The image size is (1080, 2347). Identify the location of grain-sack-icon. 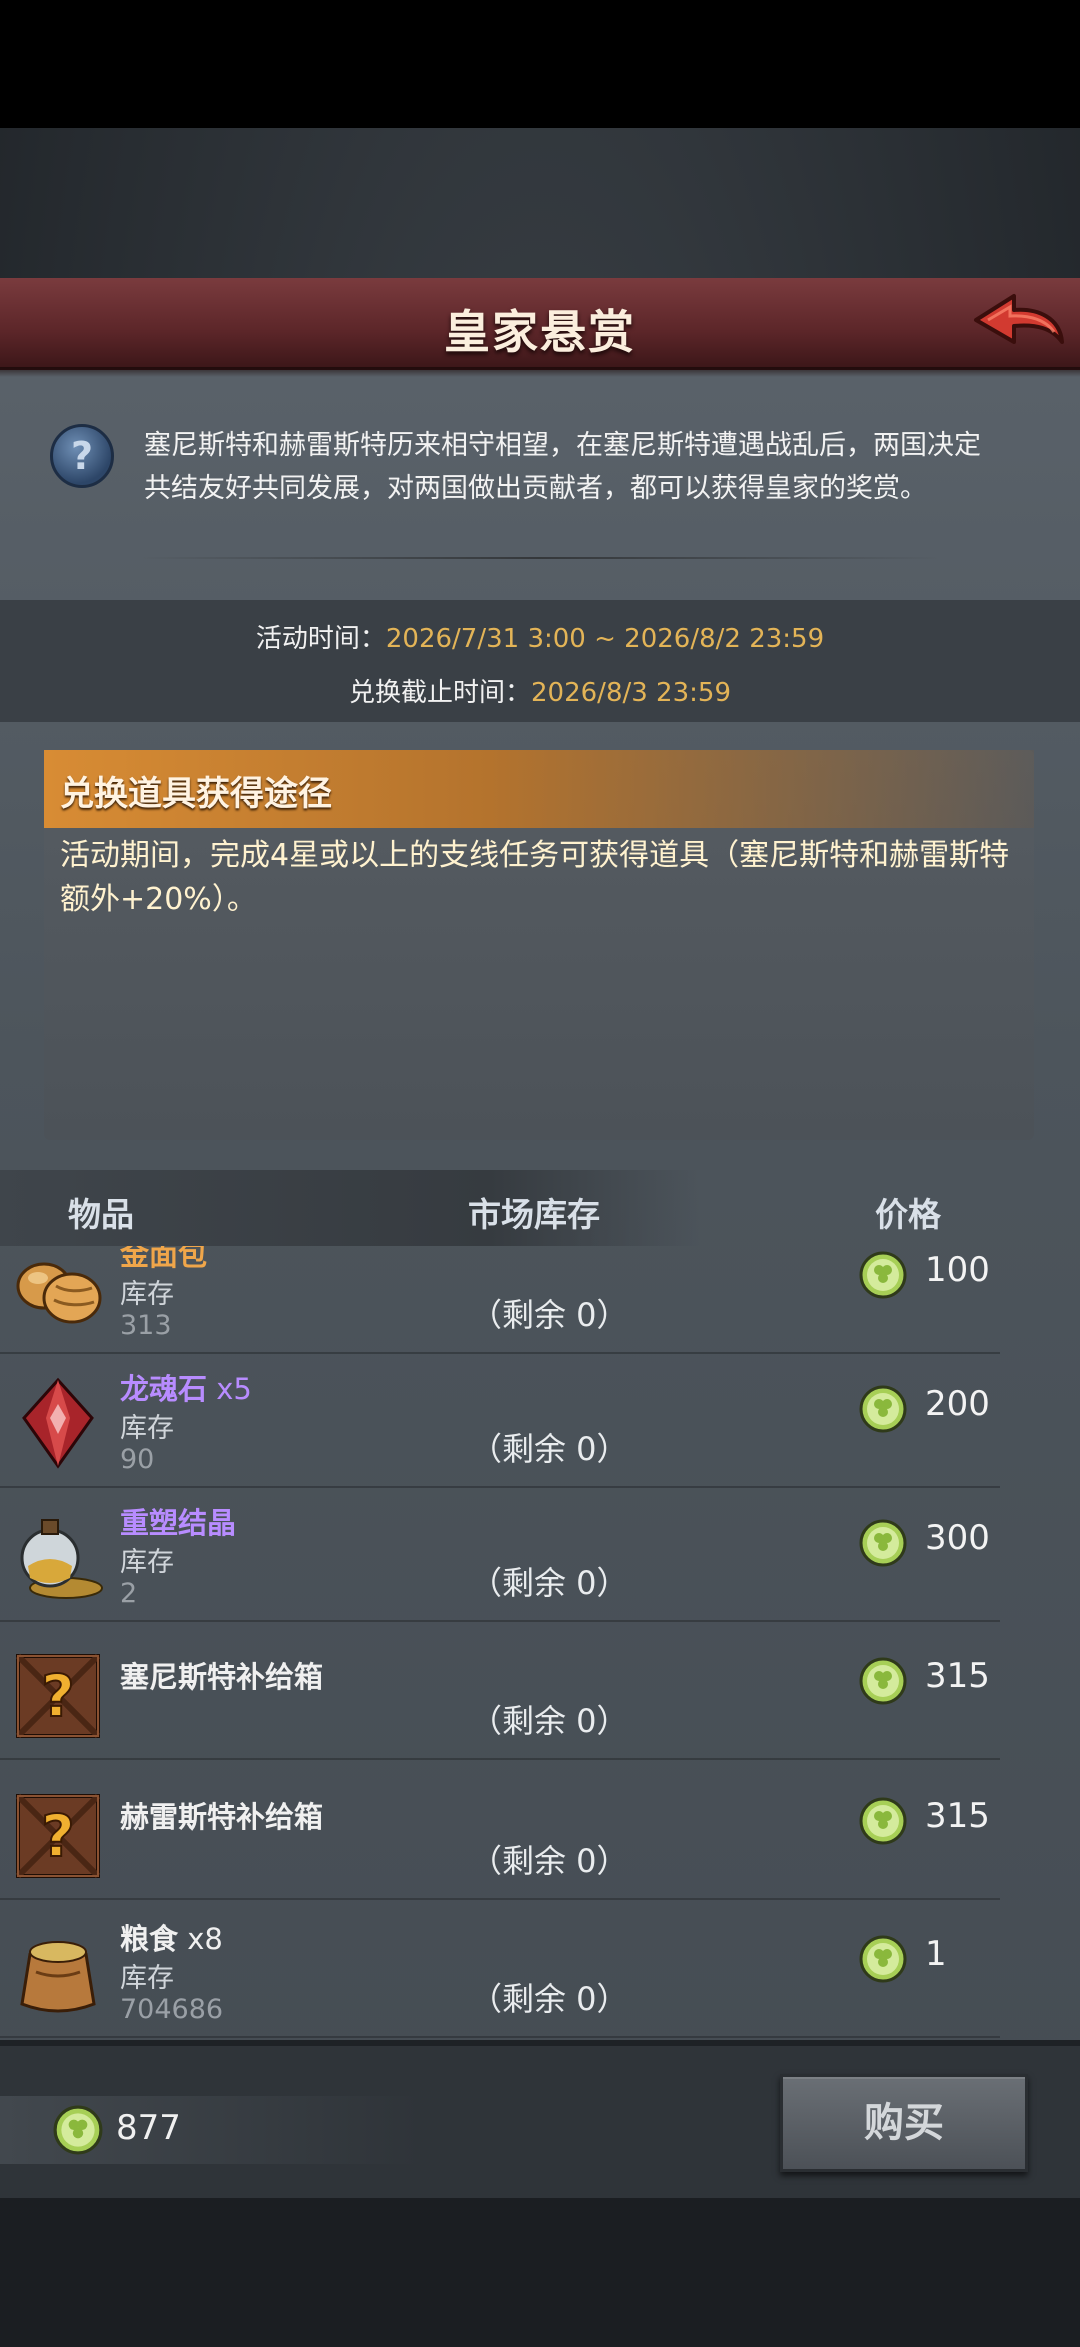
(58, 1977).